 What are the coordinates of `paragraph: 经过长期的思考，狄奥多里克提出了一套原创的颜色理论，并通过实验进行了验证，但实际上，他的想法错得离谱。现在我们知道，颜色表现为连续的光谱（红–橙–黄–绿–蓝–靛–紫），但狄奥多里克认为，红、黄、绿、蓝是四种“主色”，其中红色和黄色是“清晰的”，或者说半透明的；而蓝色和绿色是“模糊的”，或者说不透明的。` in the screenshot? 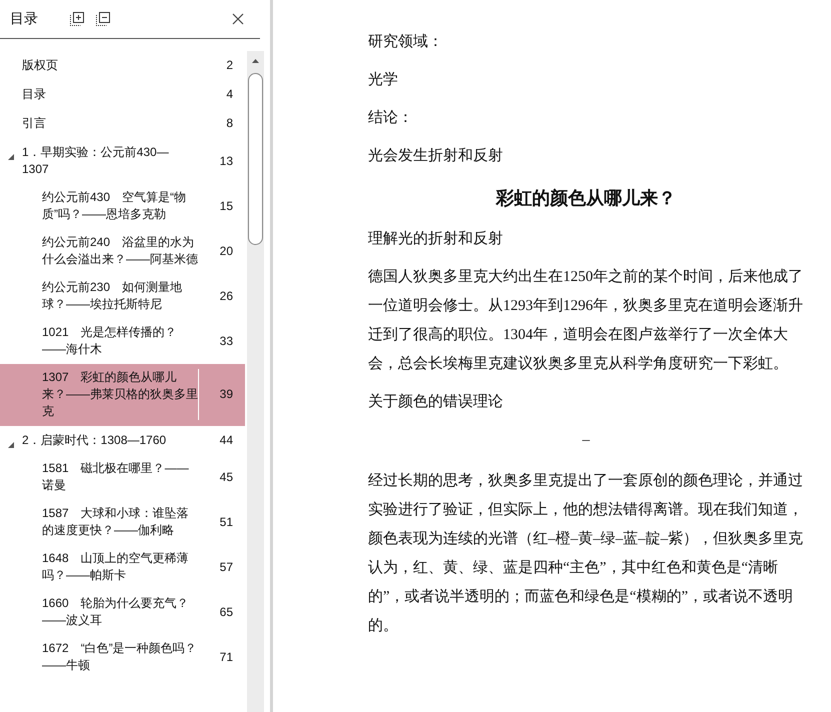 It's located at (586, 554).